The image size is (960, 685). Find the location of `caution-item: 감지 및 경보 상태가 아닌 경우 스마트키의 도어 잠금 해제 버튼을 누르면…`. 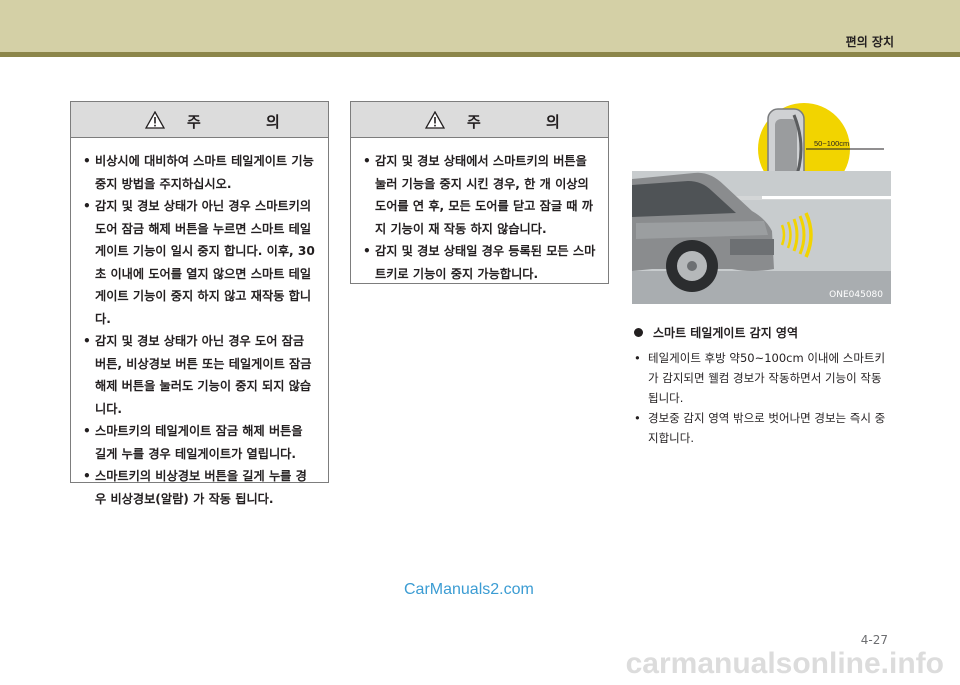

caution-item: 감지 및 경보 상태가 아닌 경우 스마트키의 도어 잠금 해제 버튼을 누르면… is located at coordinates (200, 262).